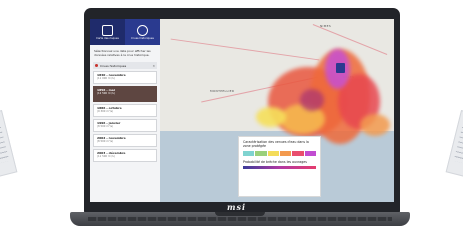  I want to click on flood-volume: (11 000 m³/s), so click(106, 78).